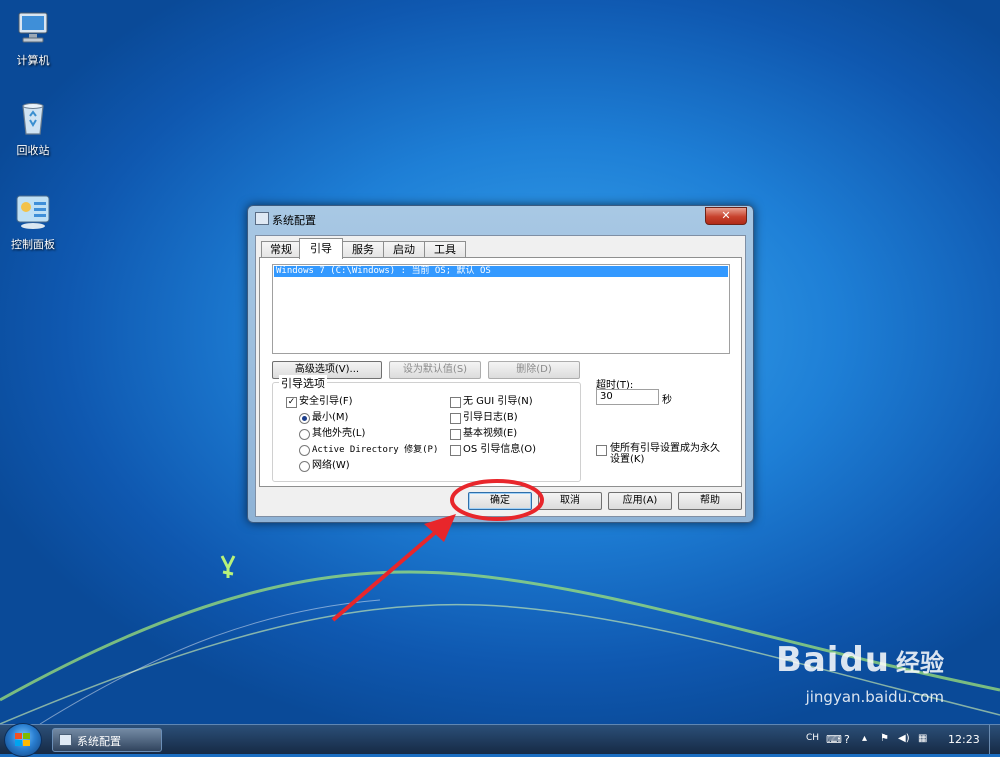 This screenshot has height=757, width=1000. What do you see at coordinates (33, 150) in the screenshot?
I see `desktop-icon-label: 回收站` at bounding box center [33, 150].